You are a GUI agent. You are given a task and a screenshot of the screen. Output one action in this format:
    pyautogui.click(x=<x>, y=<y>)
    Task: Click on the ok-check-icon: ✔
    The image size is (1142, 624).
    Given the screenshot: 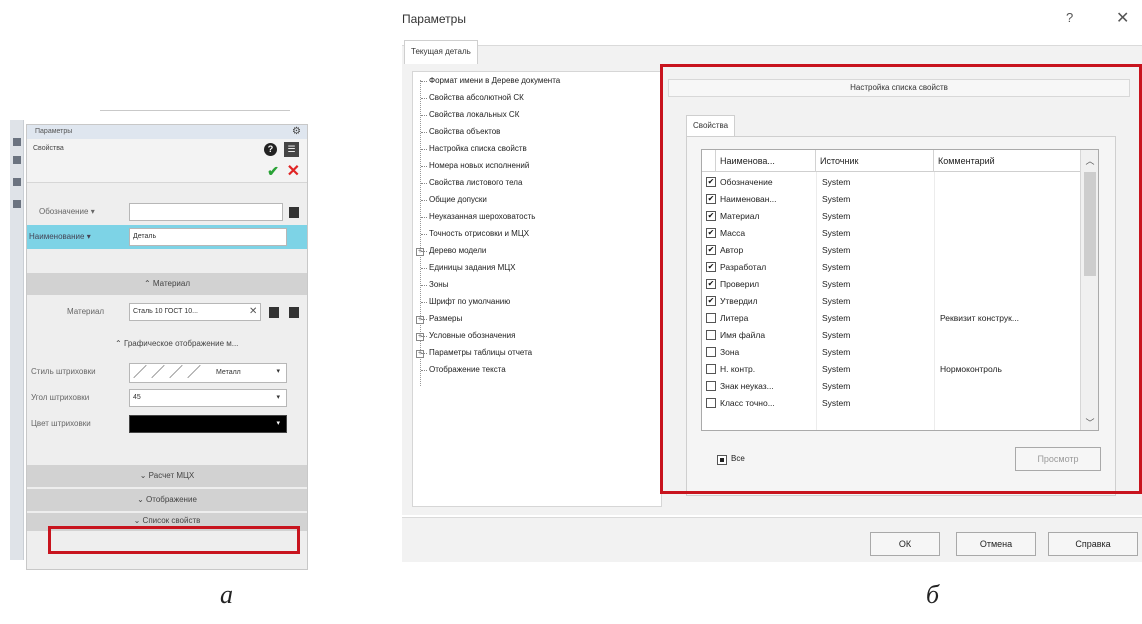 What is the action you would take?
    pyautogui.click(x=273, y=171)
    